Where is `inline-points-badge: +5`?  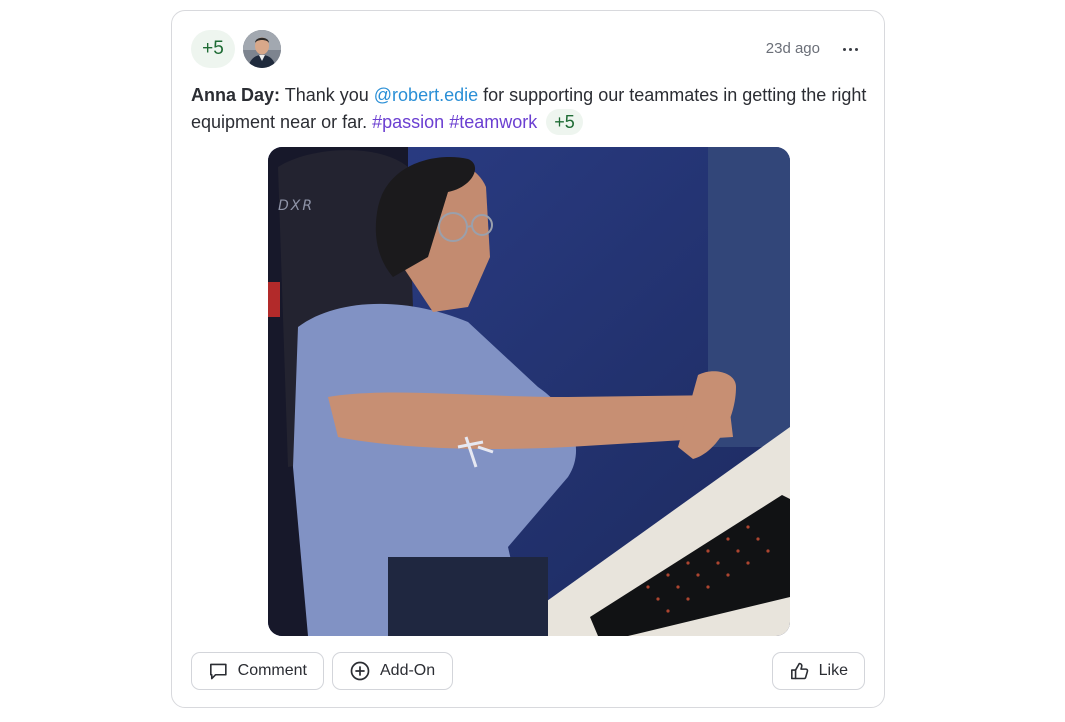
inline-points-badge: +5 is located at coordinates (564, 122).